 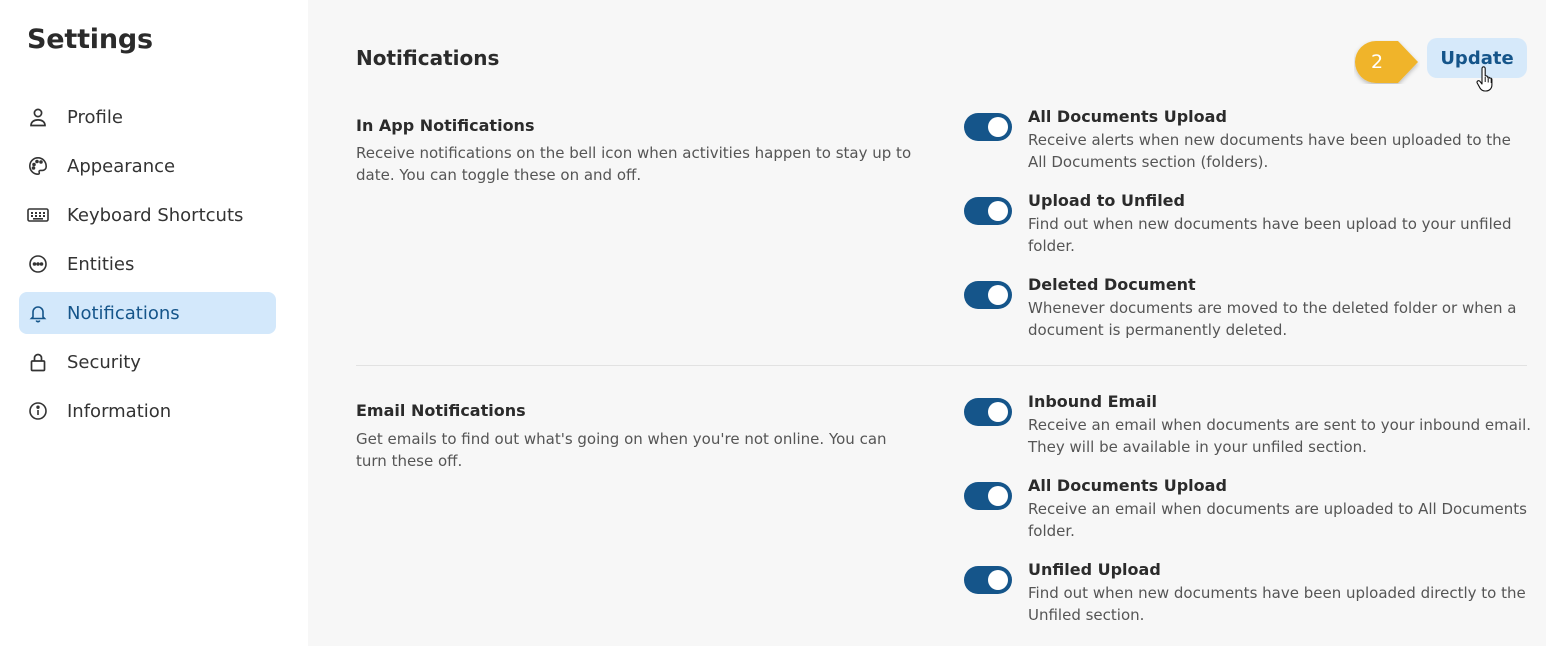 I want to click on step-badge-number: 2, so click(x=1377, y=62).